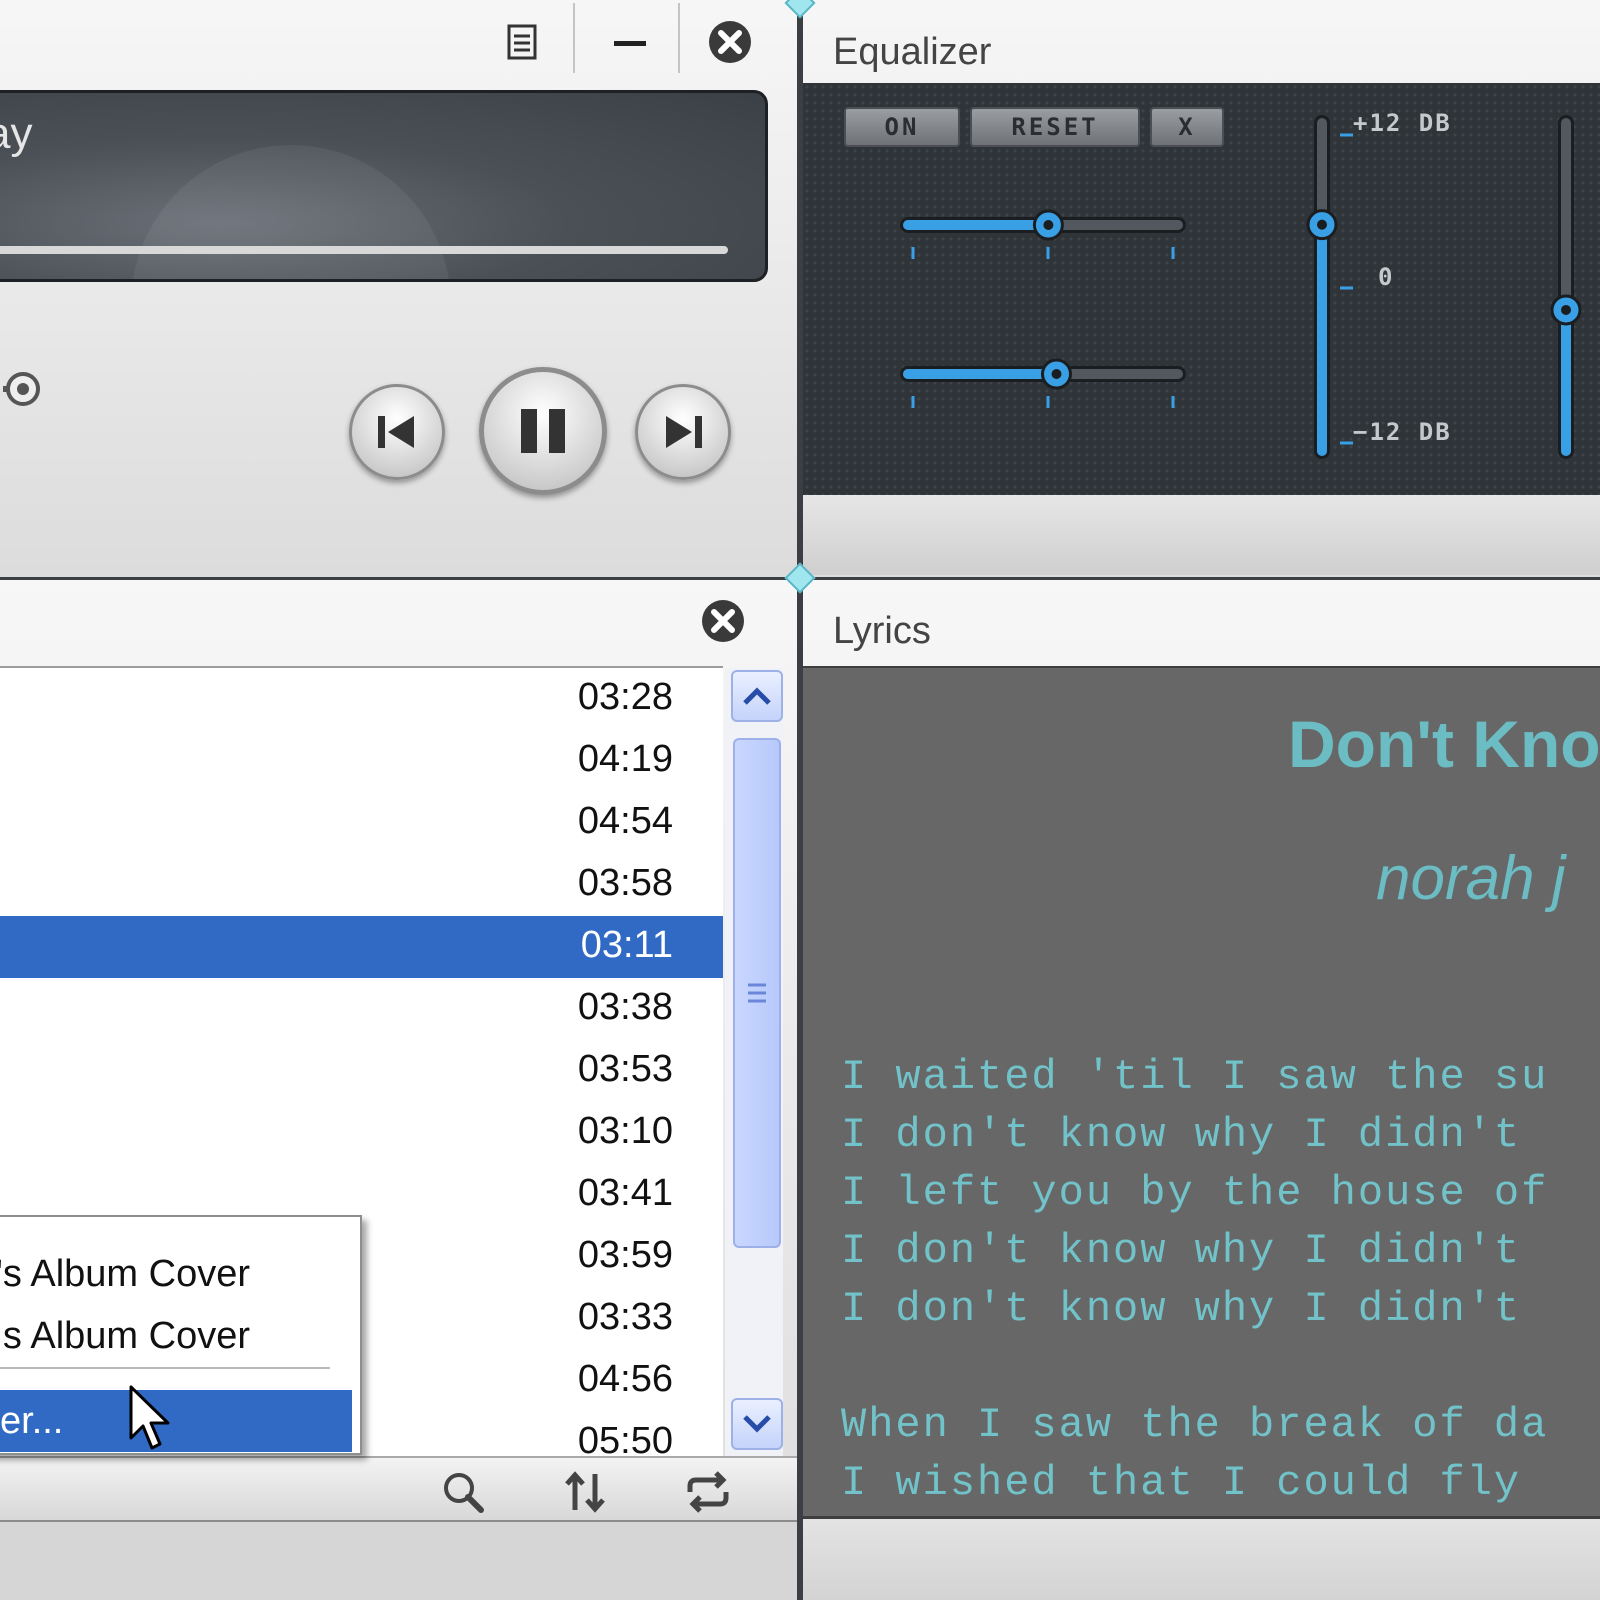  What do you see at coordinates (361, 823) in the screenshot?
I see `table-row: 04:54` at bounding box center [361, 823].